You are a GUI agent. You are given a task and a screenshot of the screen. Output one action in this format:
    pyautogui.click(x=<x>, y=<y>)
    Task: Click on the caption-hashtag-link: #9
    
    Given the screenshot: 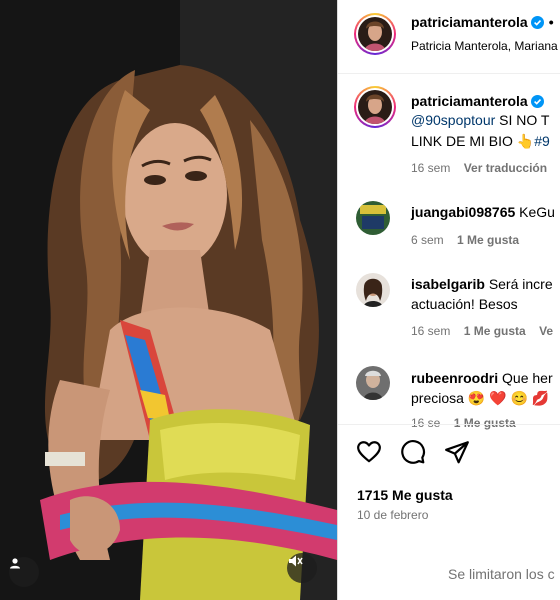 What is the action you would take?
    pyautogui.click(x=542, y=141)
    